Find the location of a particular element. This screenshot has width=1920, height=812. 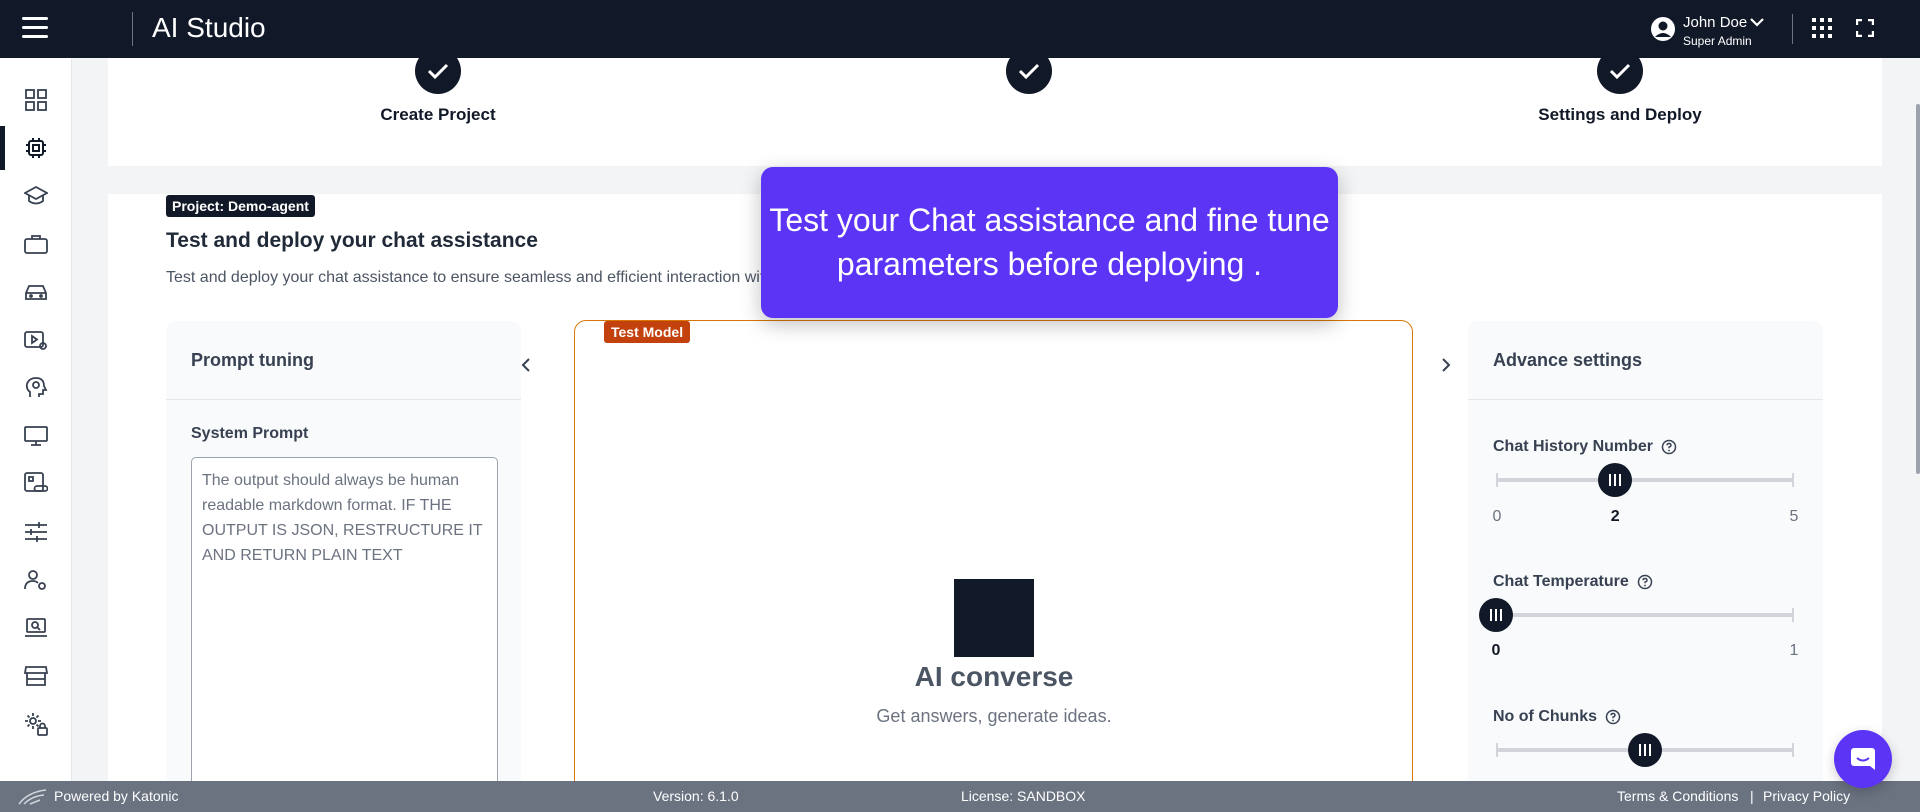

sidebar-item-projects is located at coordinates (36, 244).